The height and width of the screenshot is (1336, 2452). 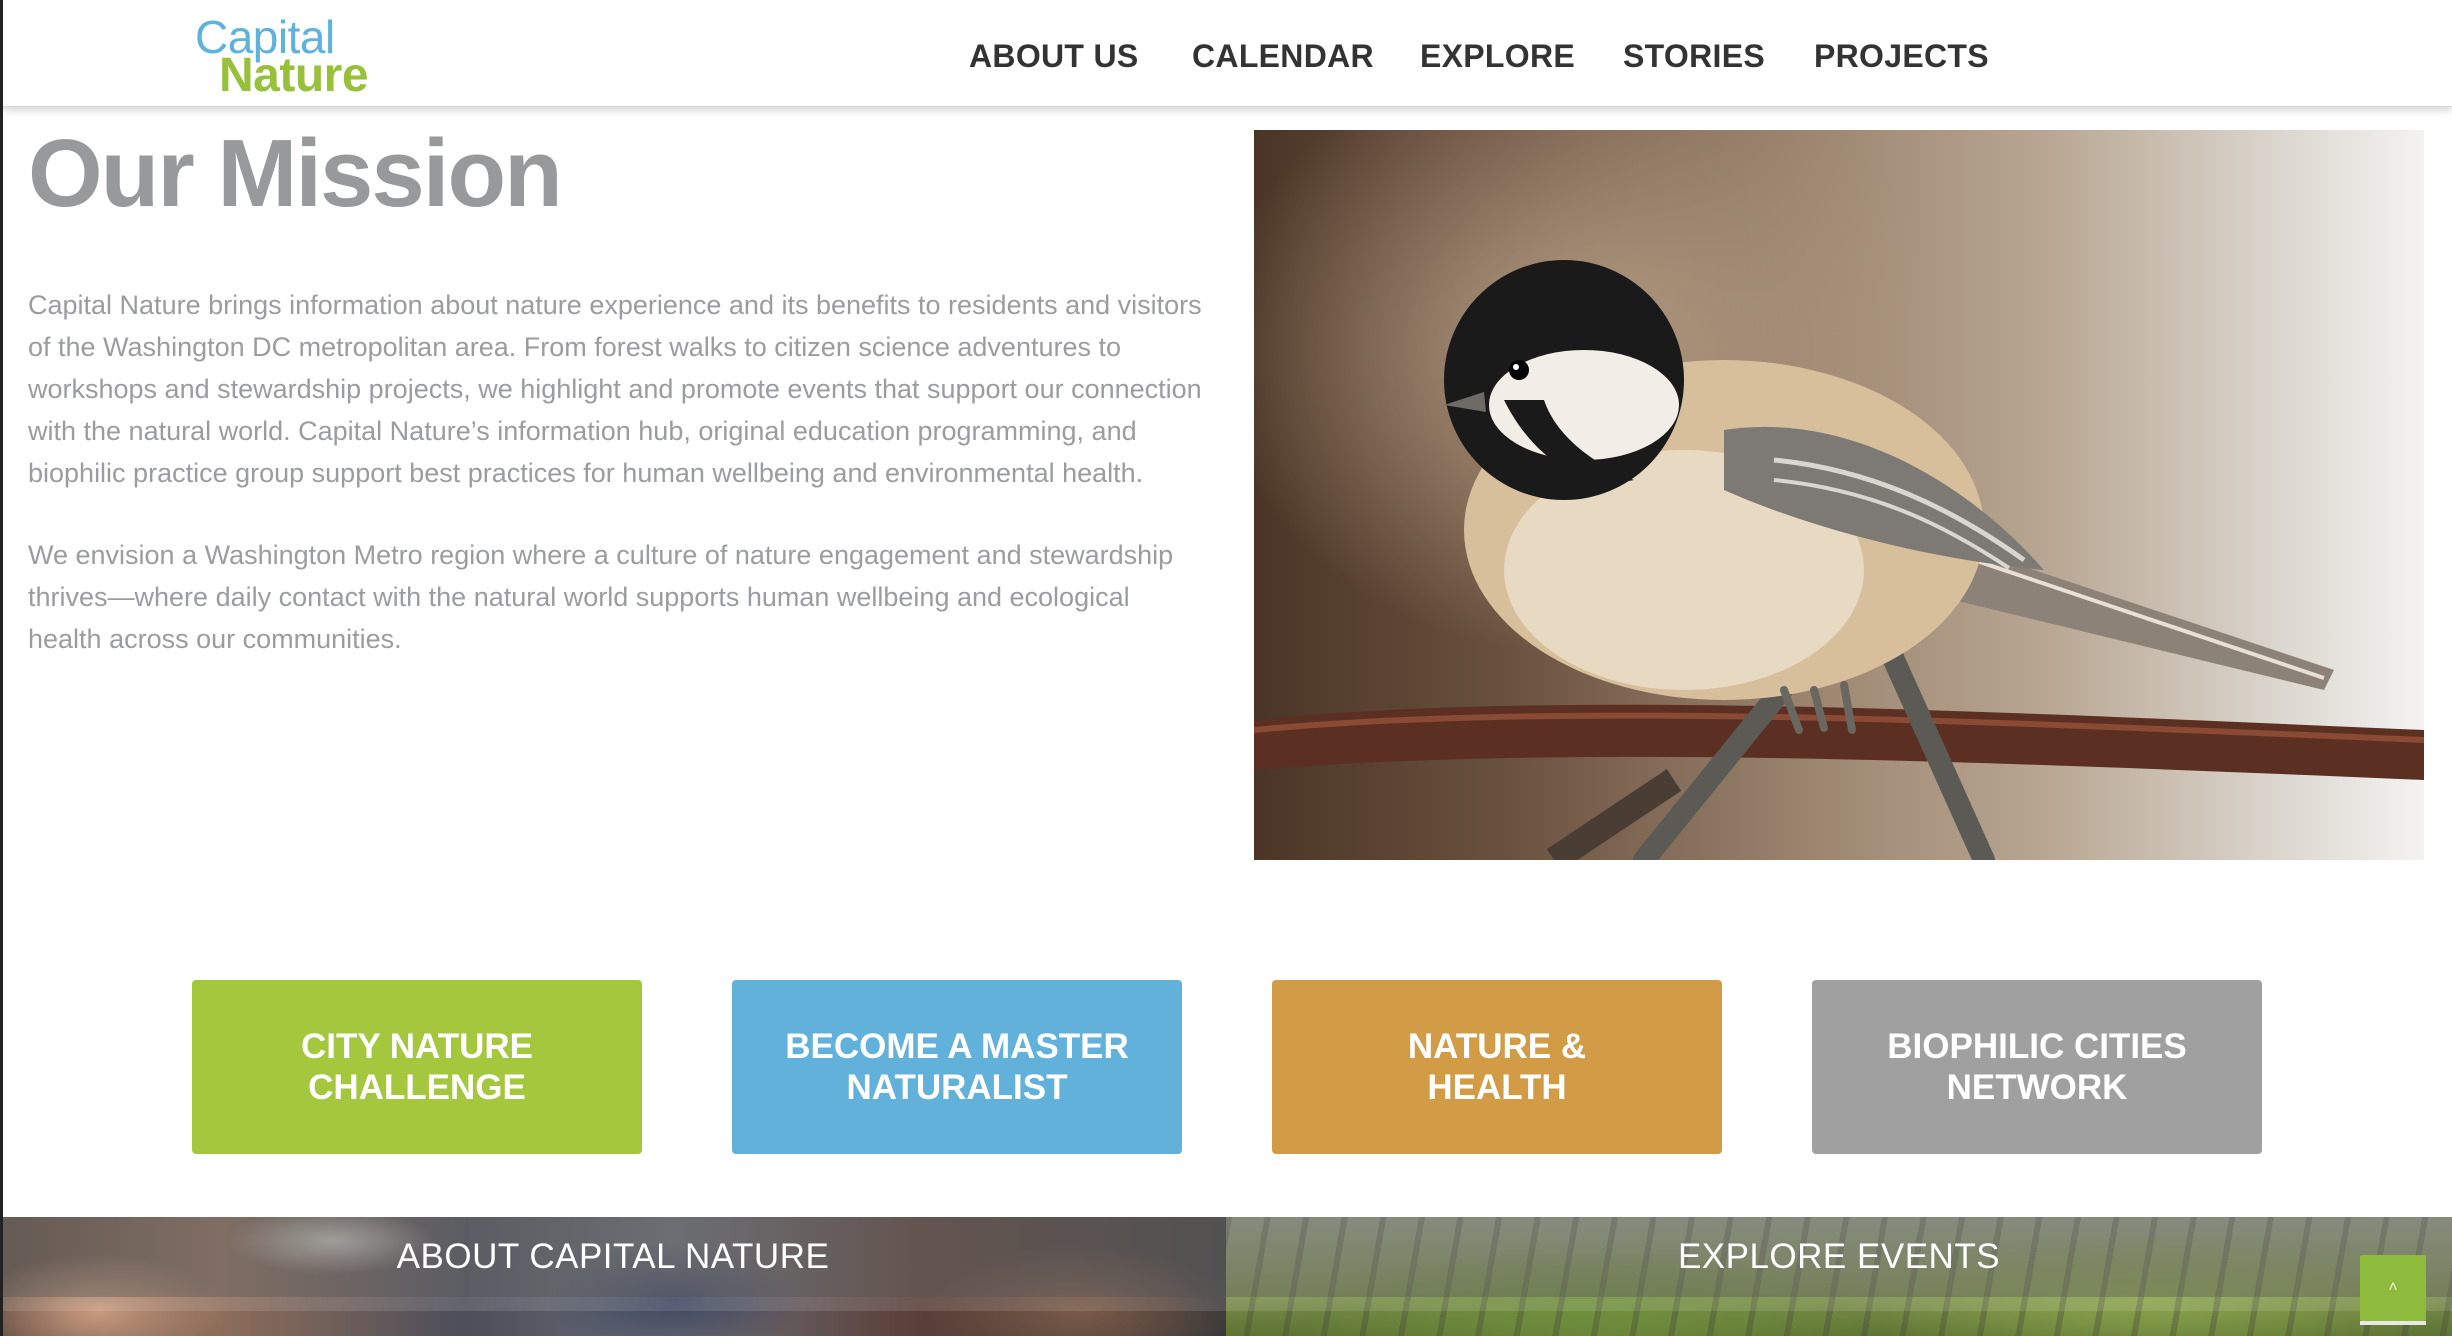 I want to click on biophilic-cities-button: BIOPHILIC CITIES NETWORK, so click(x=2037, y=1067).